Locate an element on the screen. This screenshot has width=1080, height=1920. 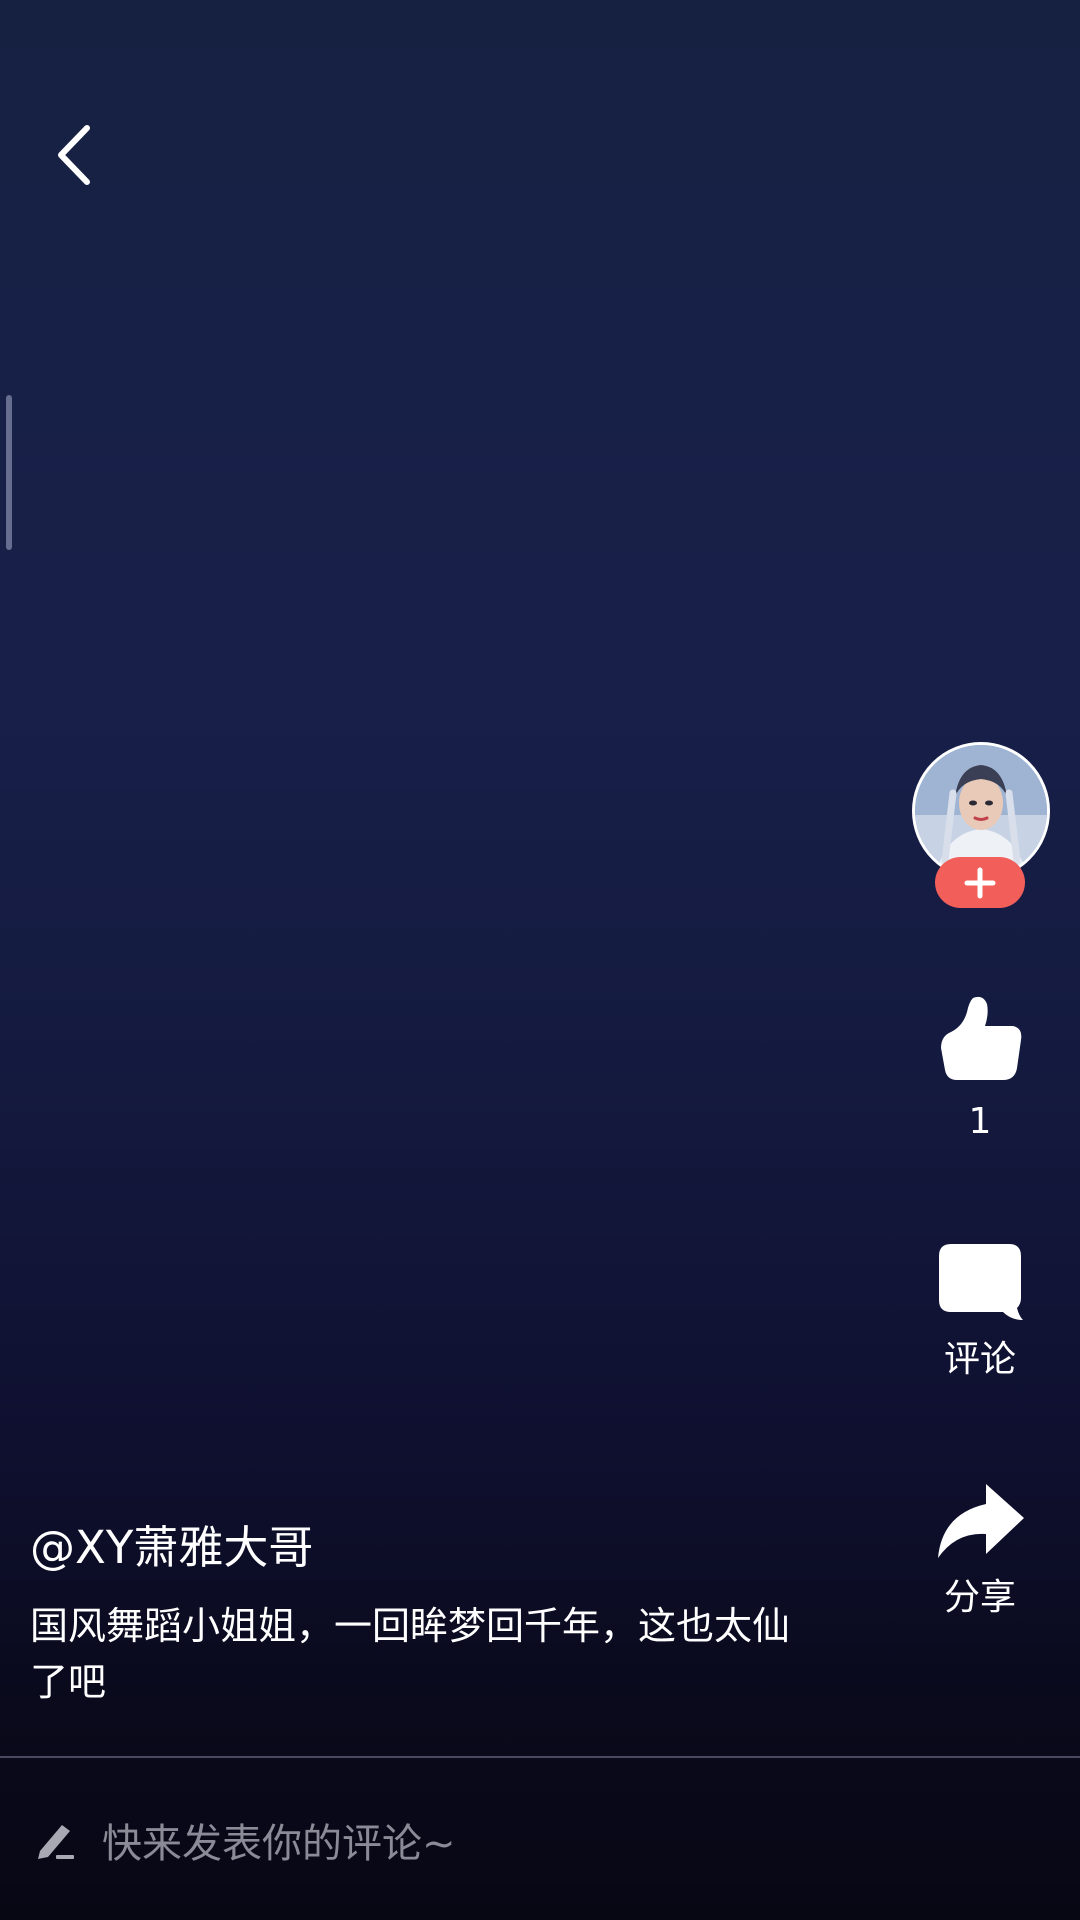
plus-icon is located at coordinates (980, 882).